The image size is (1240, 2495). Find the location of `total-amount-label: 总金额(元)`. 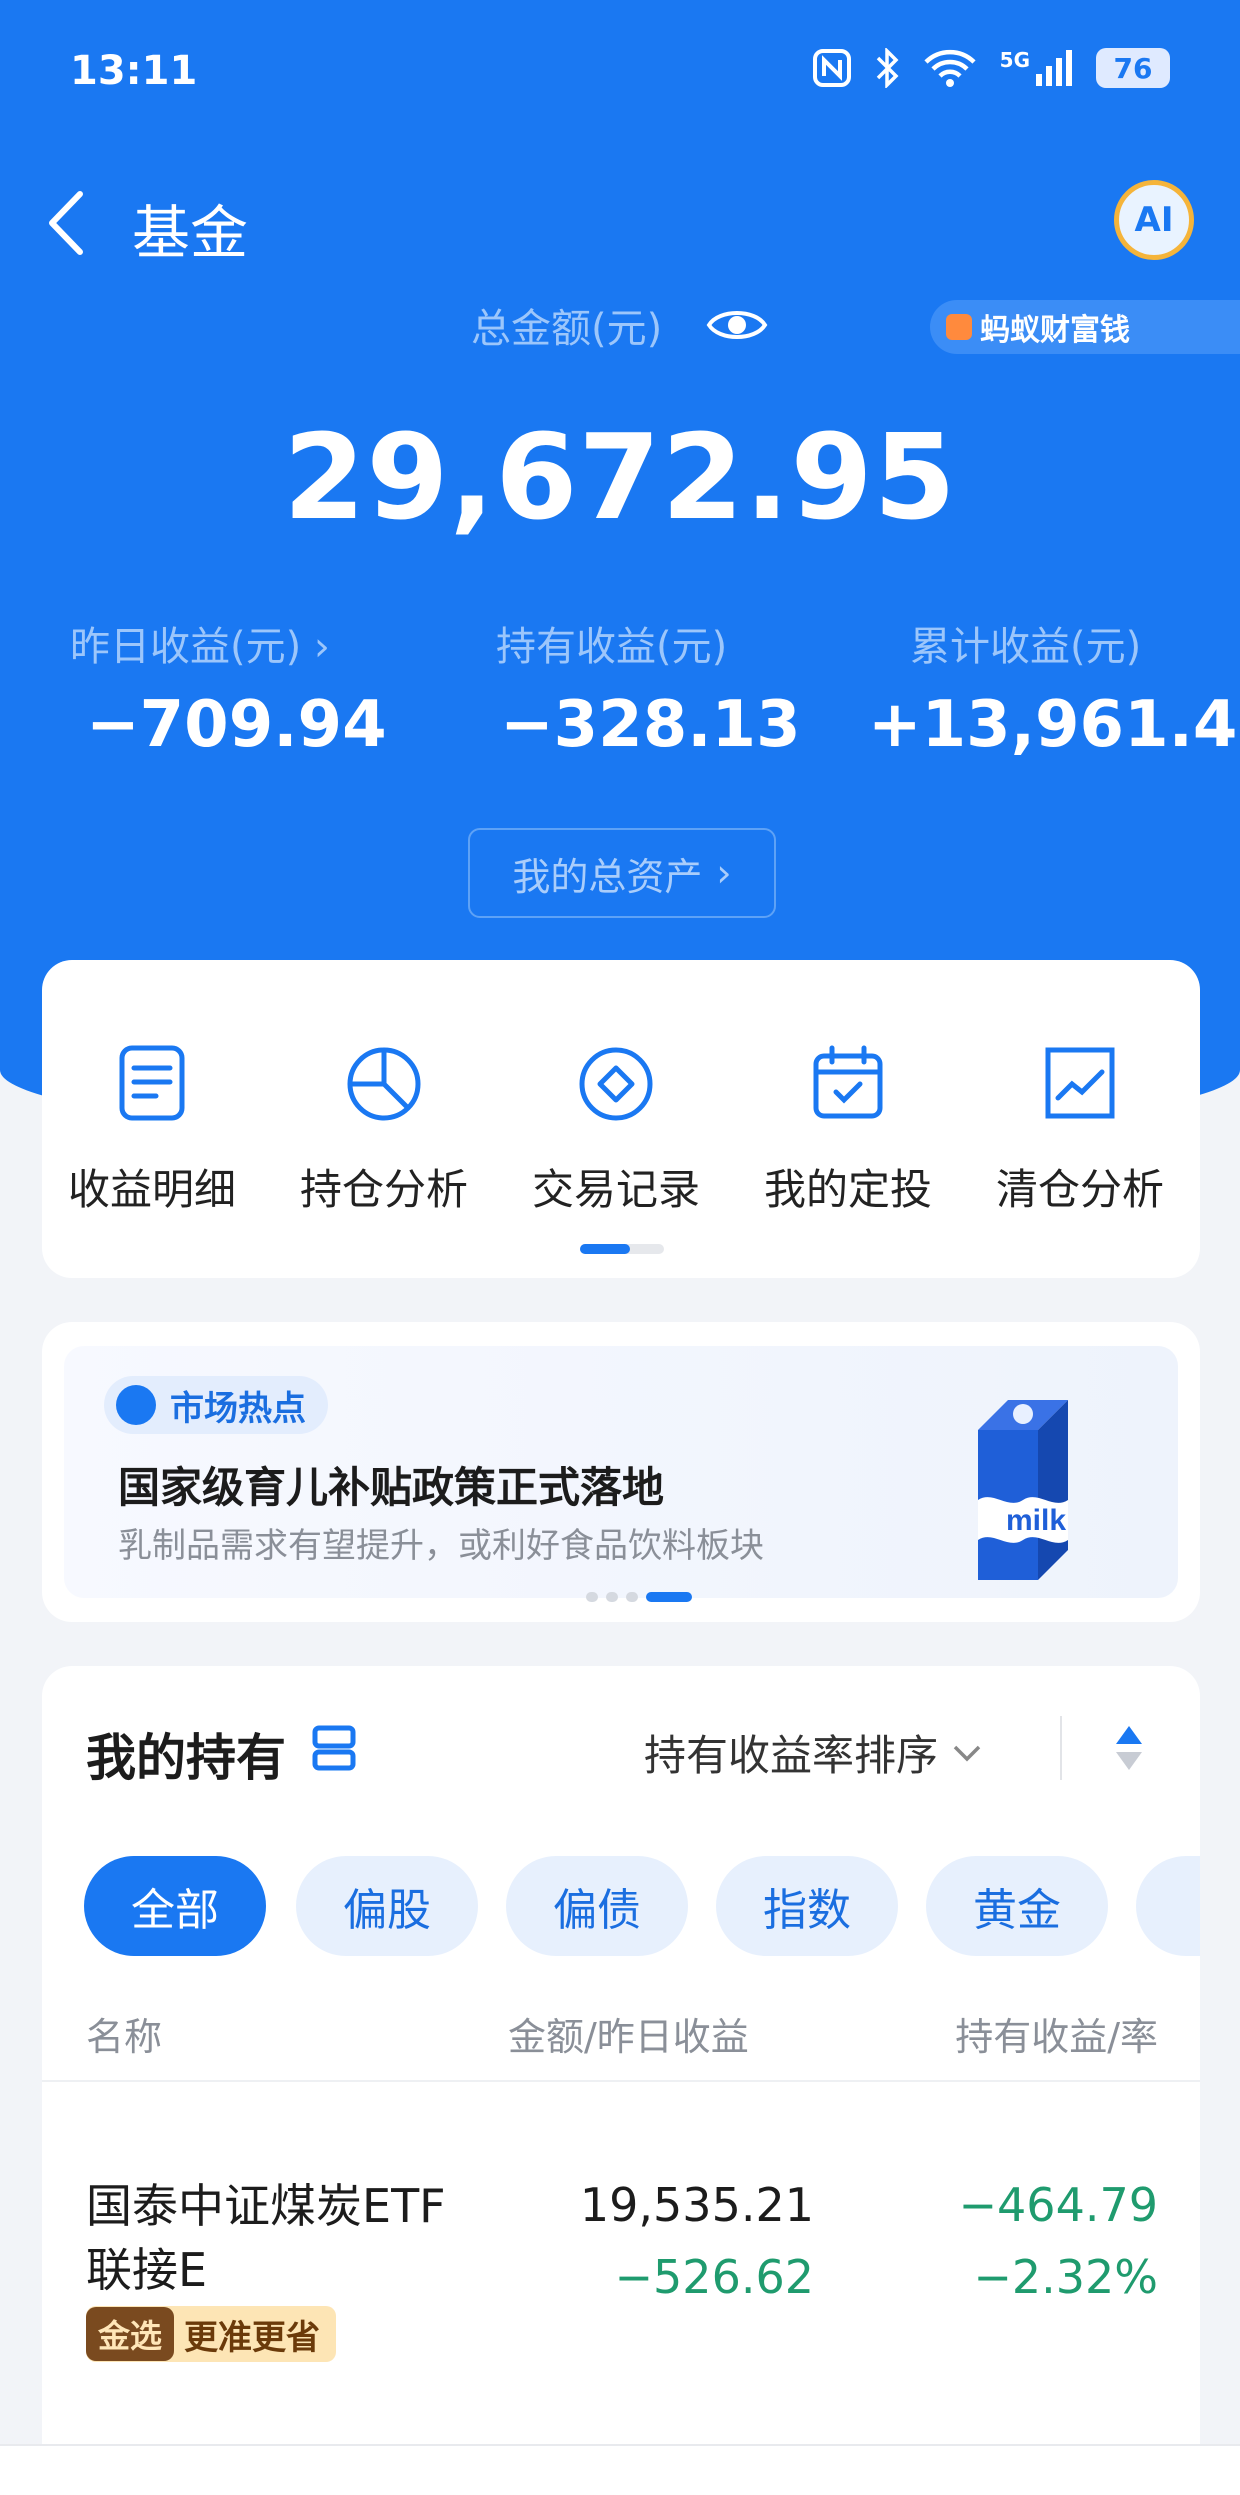

total-amount-label: 总金额(元) is located at coordinates (620, 325).